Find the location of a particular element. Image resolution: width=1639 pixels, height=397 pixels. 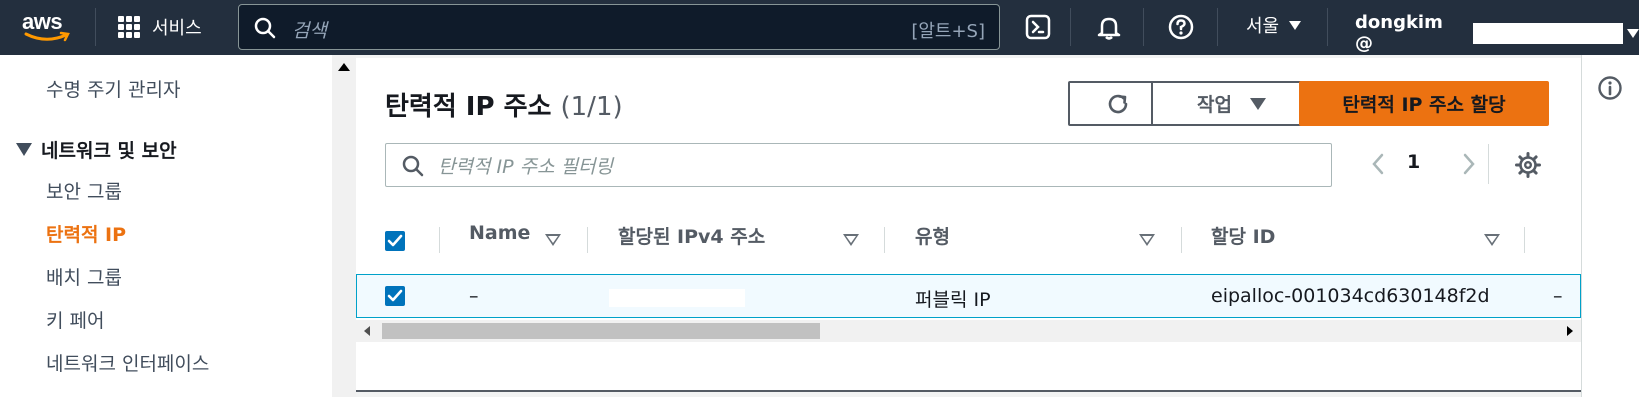

sidebar-item-security-groups: 보안 그룹 is located at coordinates (84, 190).